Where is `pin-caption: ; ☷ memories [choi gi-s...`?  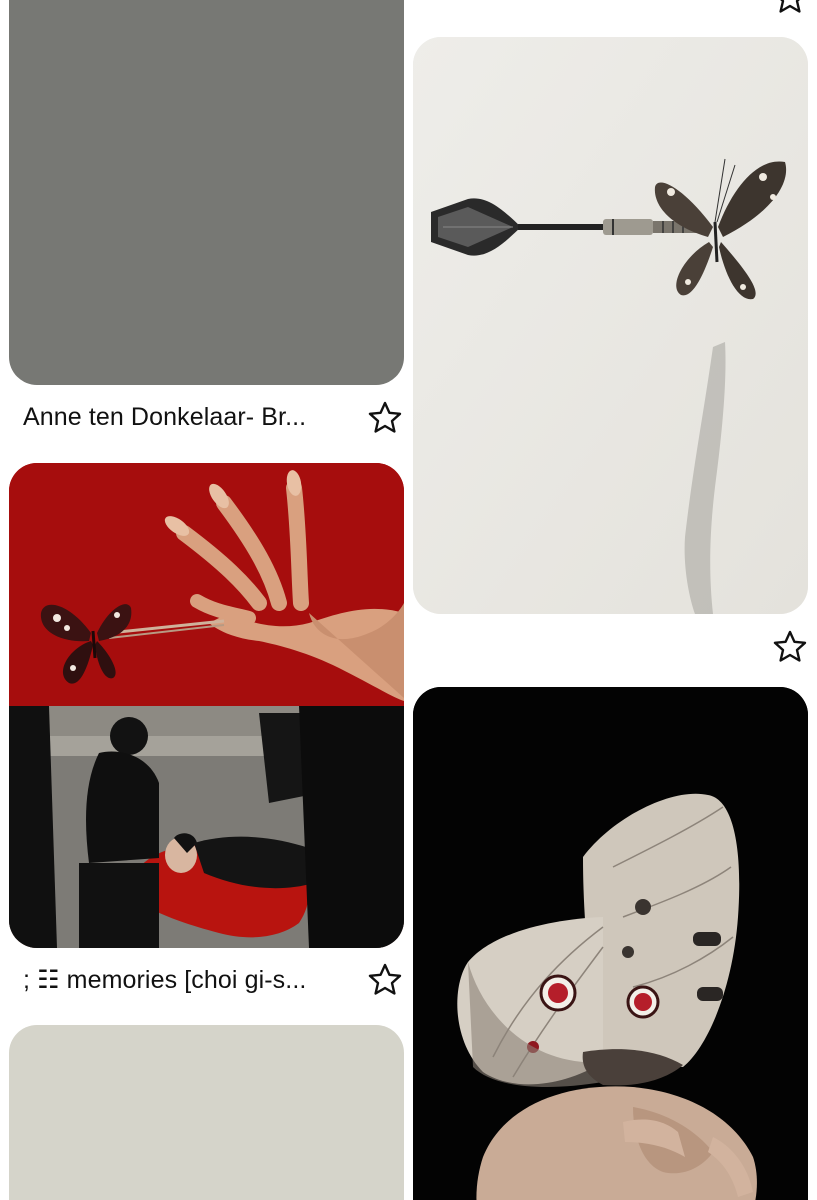 pin-caption: ; ☷ memories [choi gi-s... is located at coordinates (164, 980).